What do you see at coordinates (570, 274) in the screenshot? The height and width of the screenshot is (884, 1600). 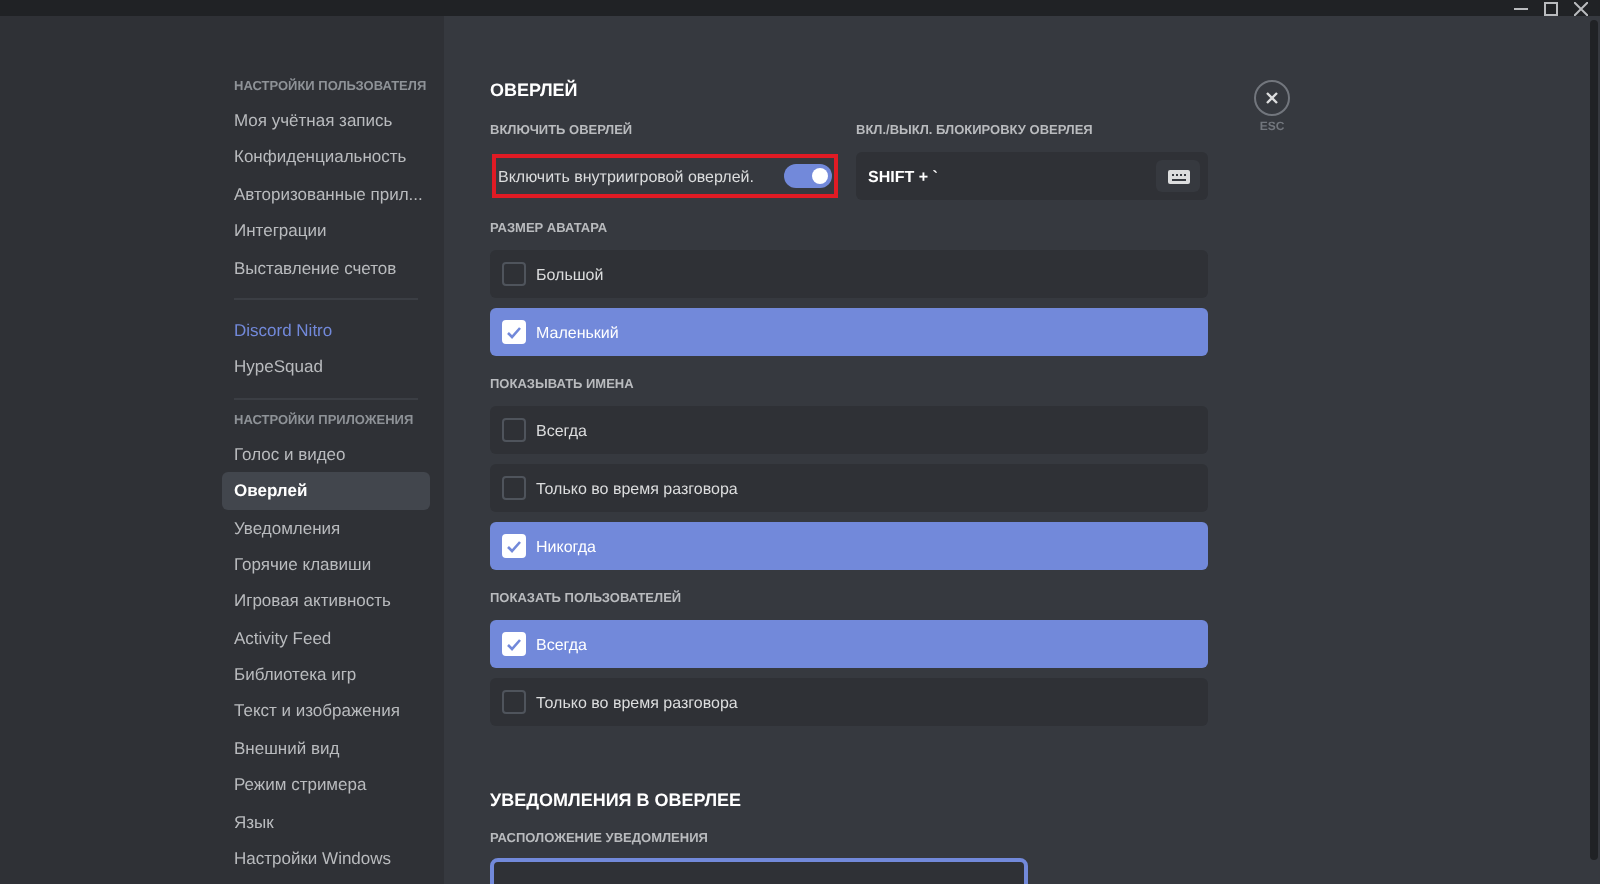 I see `option-label: Большой` at bounding box center [570, 274].